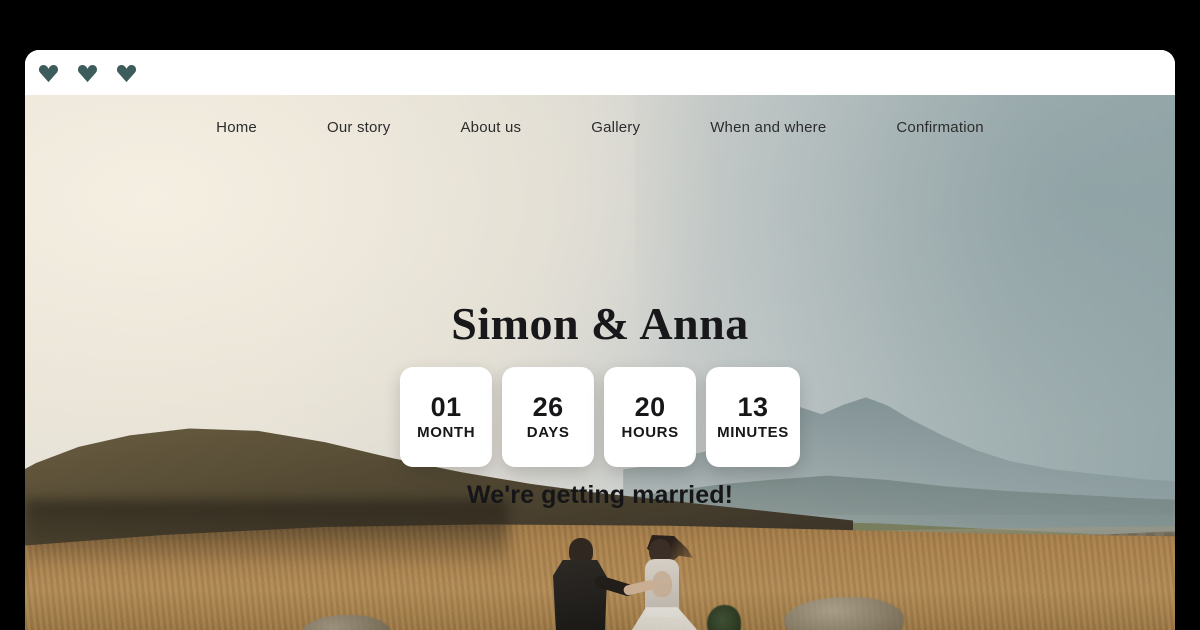 The image size is (1200, 630). Describe the element at coordinates (236, 127) in the screenshot. I see `nav-item-home: Home` at that location.